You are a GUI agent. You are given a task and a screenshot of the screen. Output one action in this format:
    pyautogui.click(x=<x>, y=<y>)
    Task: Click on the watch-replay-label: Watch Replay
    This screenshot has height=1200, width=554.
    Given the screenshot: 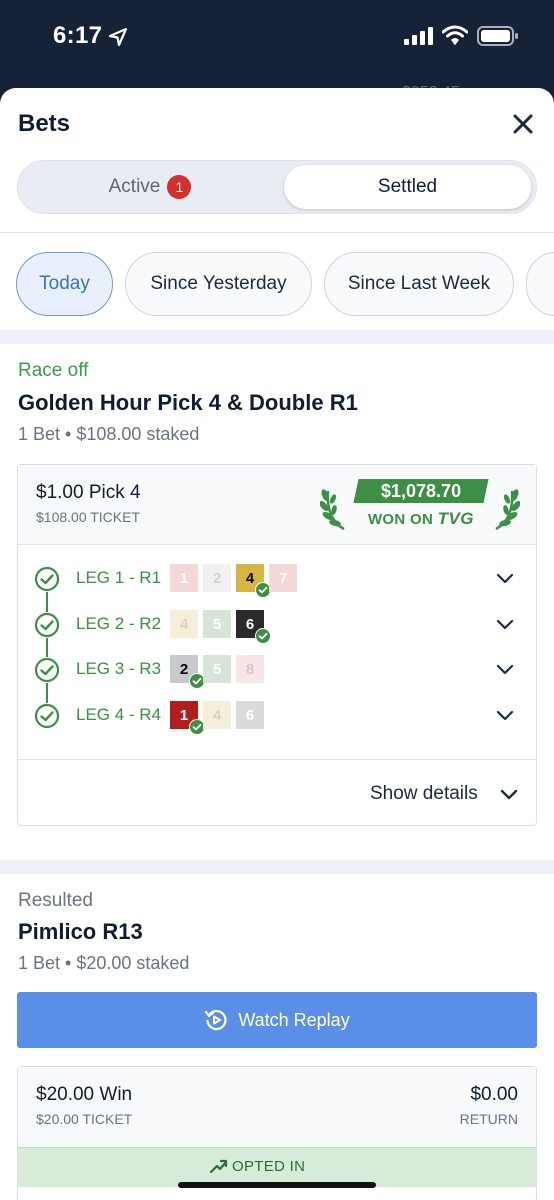 What is the action you would take?
    pyautogui.click(x=294, y=1019)
    